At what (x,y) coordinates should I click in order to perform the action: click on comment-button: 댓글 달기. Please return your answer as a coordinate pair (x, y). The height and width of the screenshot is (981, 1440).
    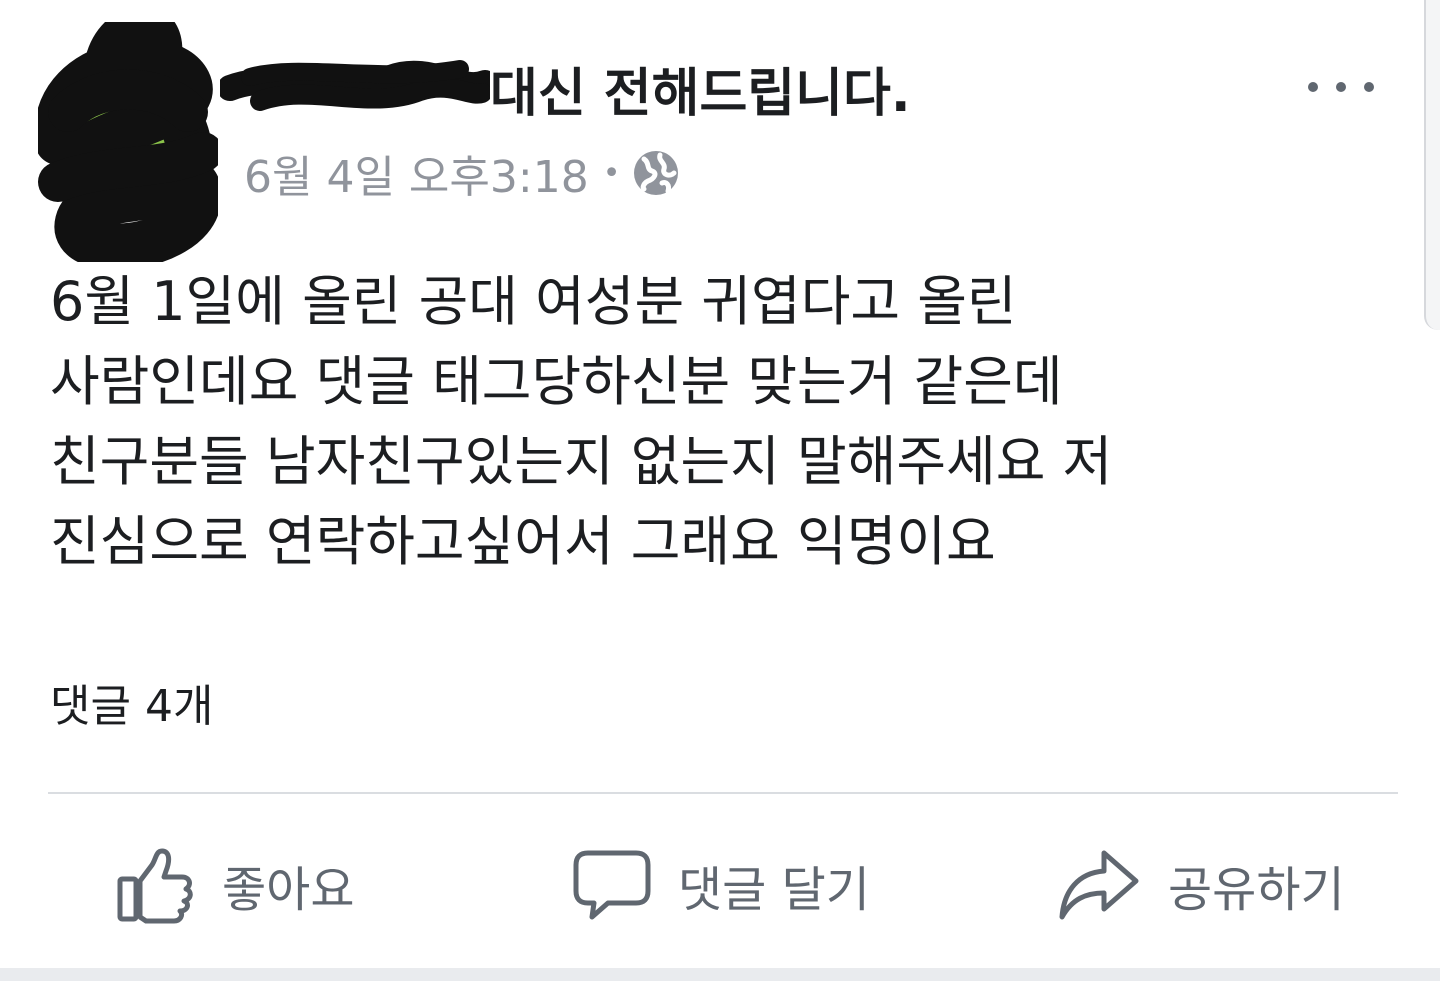
    Looking at the image, I should click on (721, 885).